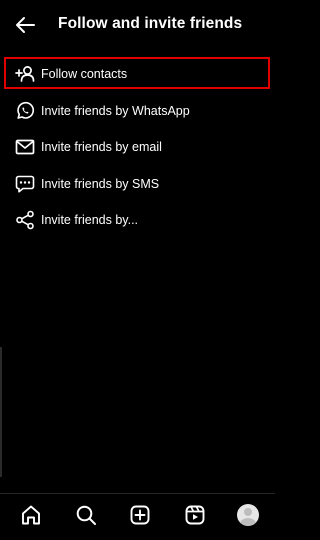 The image size is (320, 540). Describe the element at coordinates (100, 183) in the screenshot. I see `menu-item-label: Invite friends by SMS` at that location.